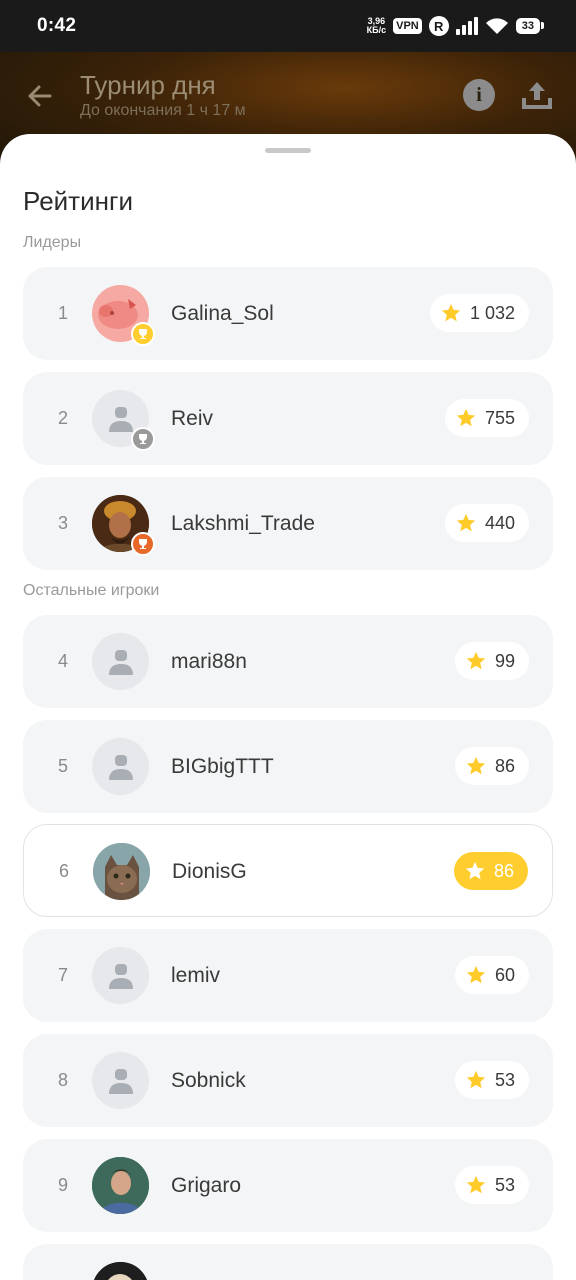 The width and height of the screenshot is (576, 1280). I want to click on leaderboard-row: 2 Reiv 755, so click(288, 418).